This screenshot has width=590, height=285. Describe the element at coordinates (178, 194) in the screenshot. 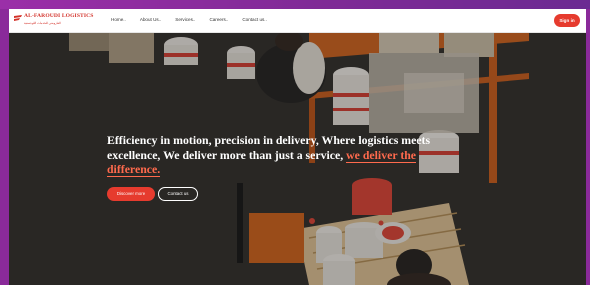

I see `contact-us-button: Contact us` at that location.